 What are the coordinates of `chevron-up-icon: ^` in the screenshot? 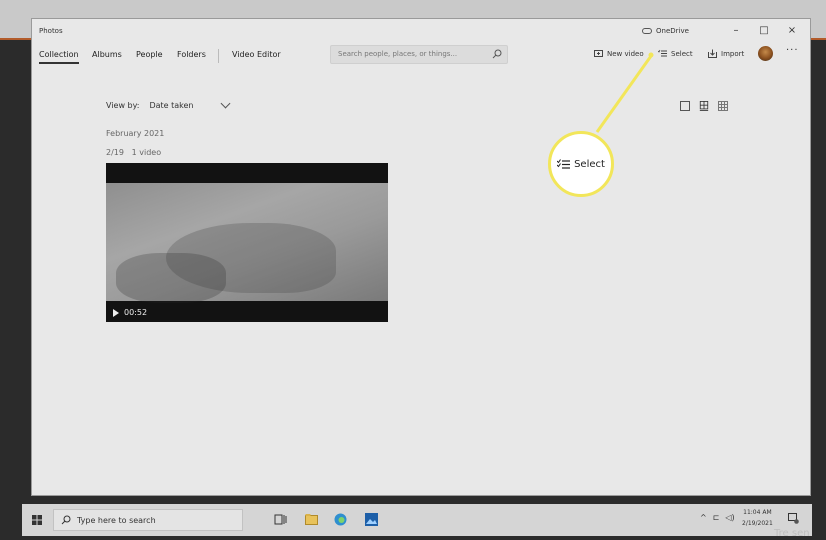 It's located at (703, 517).